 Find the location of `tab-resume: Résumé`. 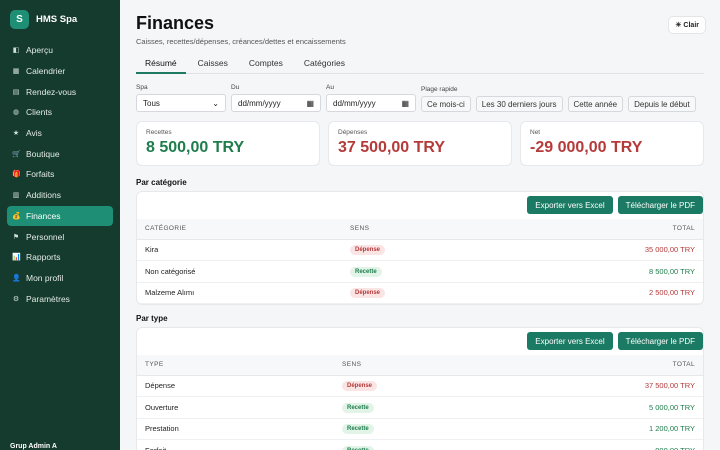

tab-resume: Résumé is located at coordinates (161, 65).